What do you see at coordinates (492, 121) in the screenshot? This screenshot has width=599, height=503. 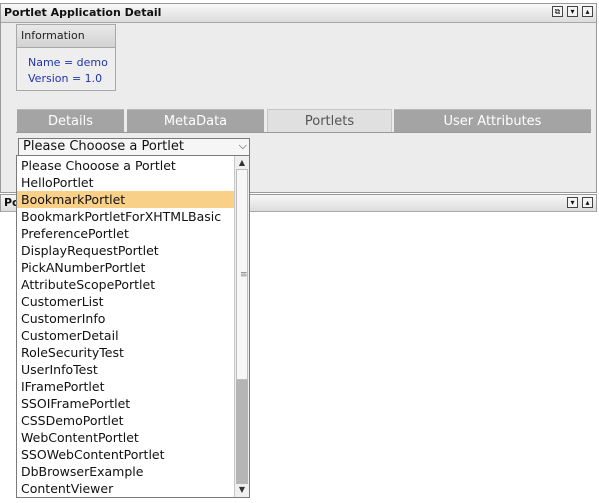 I see `tab-user-attributes: User Attributes` at bounding box center [492, 121].